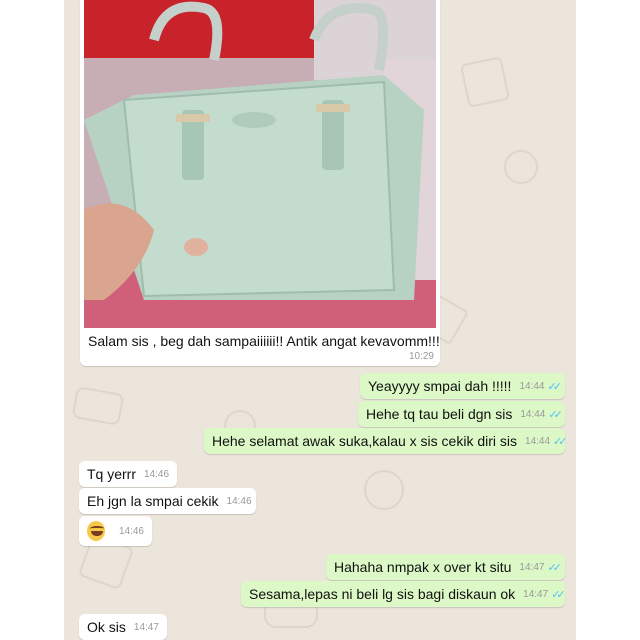 This screenshot has height=640, width=640. What do you see at coordinates (421, 356) in the screenshot?
I see `message-timestamp: 10:29` at bounding box center [421, 356].